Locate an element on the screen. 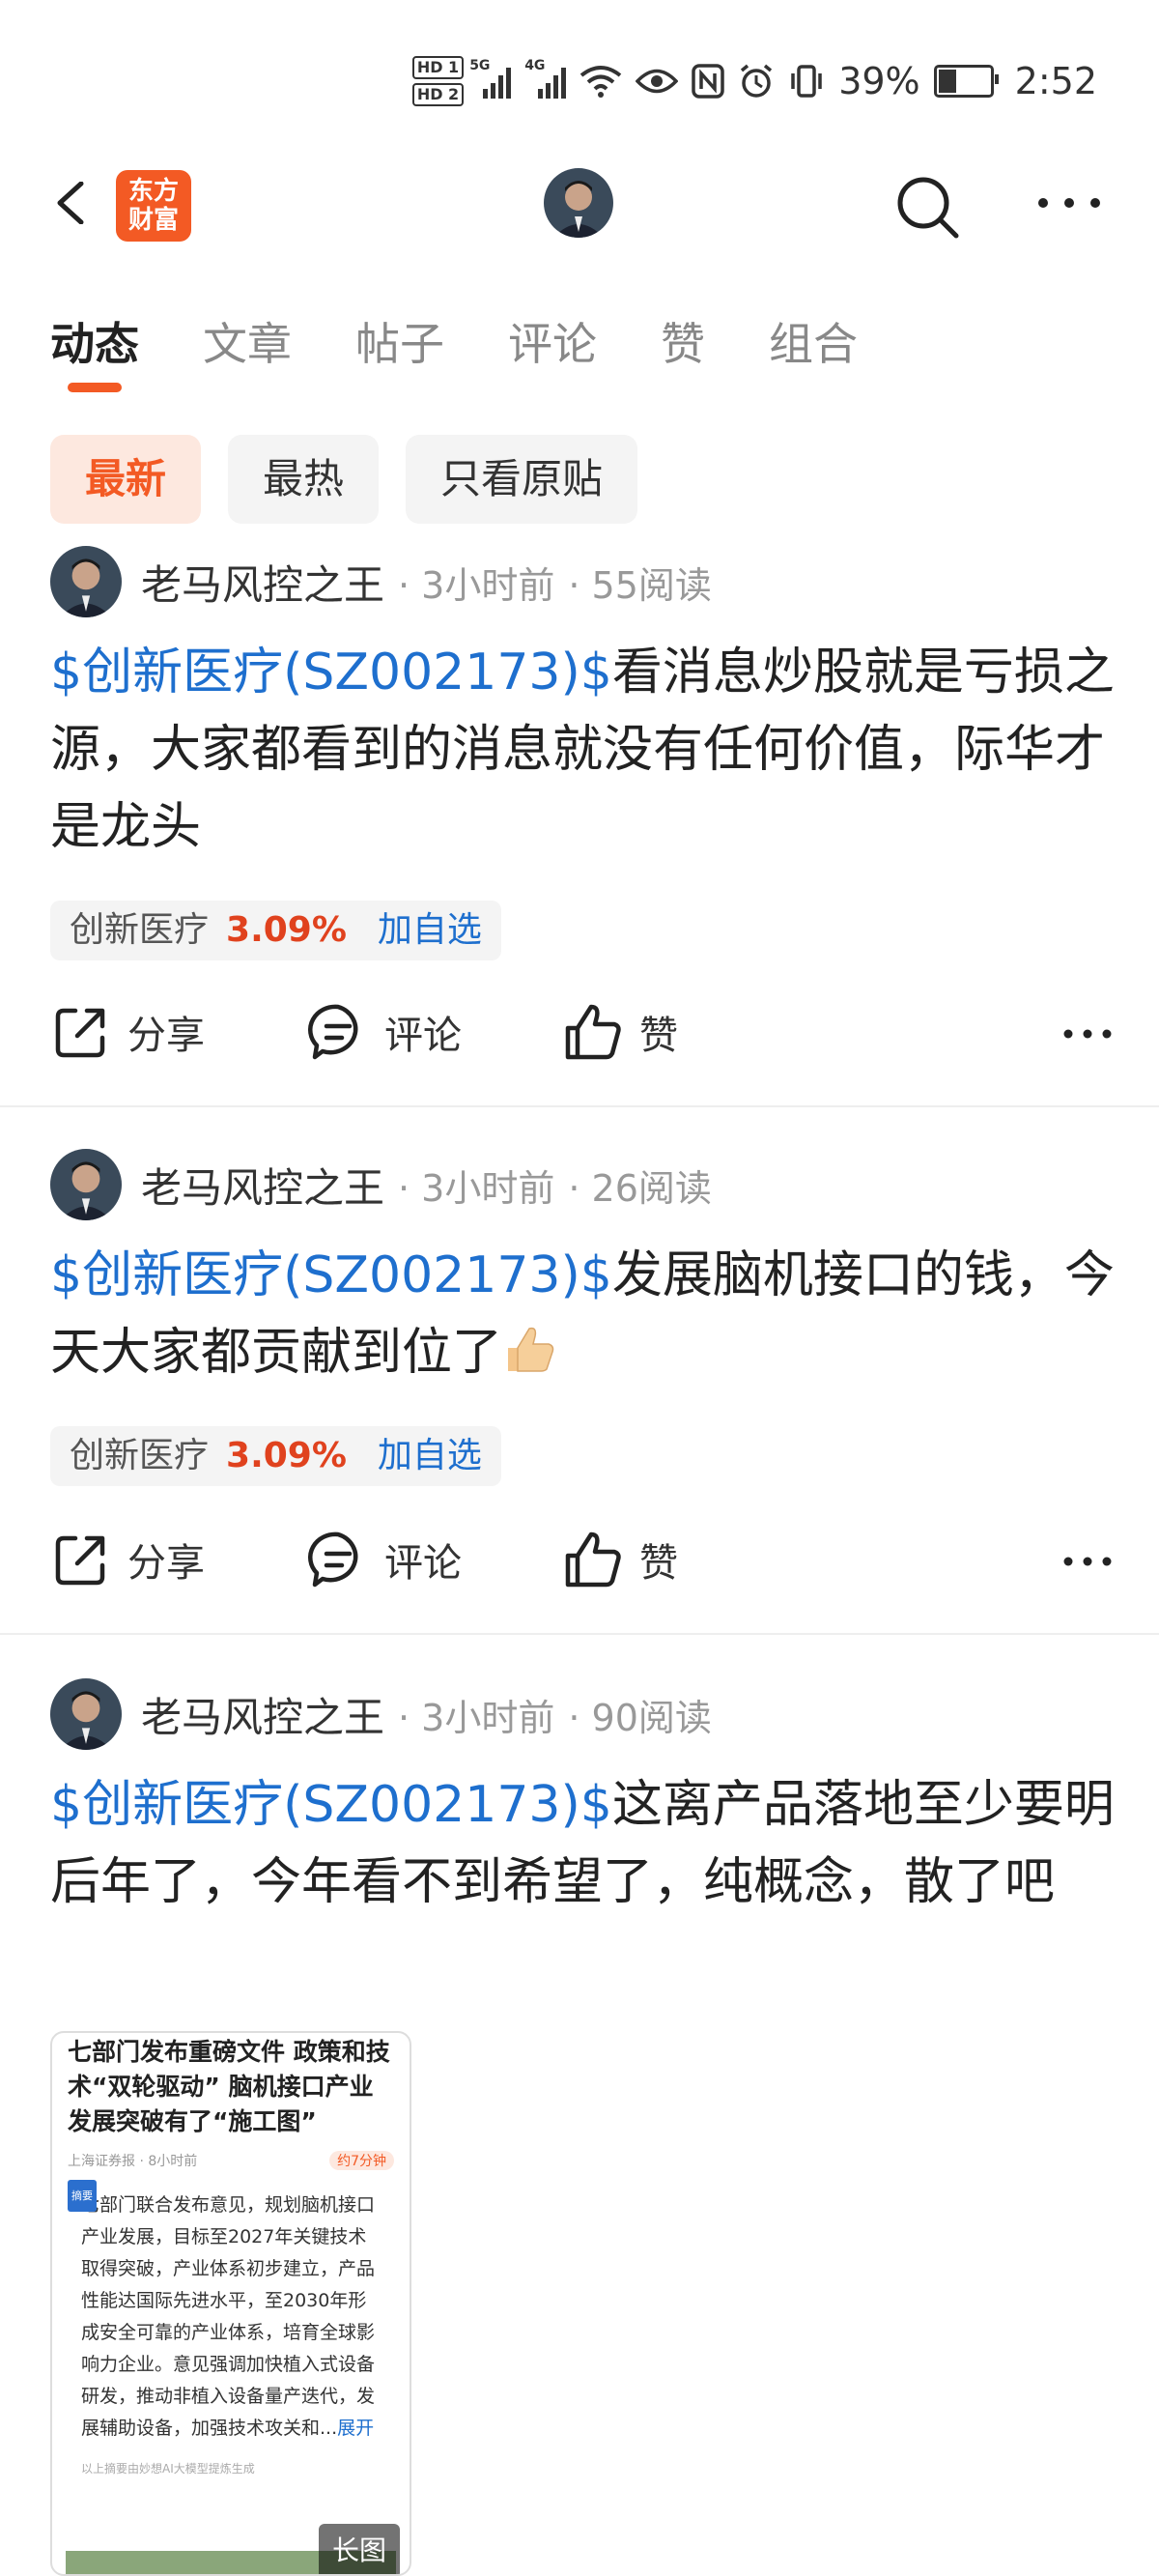 The height and width of the screenshot is (2576, 1159). status-bar: HD 1 HD 2 5G 4G 39% 2:52 is located at coordinates (579, 82).